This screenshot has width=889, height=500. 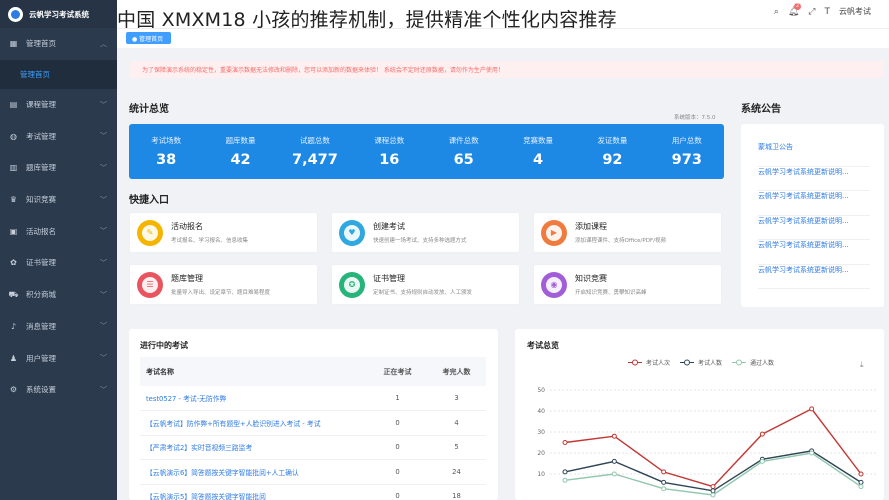 I want to click on user-name: 云帆考试, so click(x=855, y=11).